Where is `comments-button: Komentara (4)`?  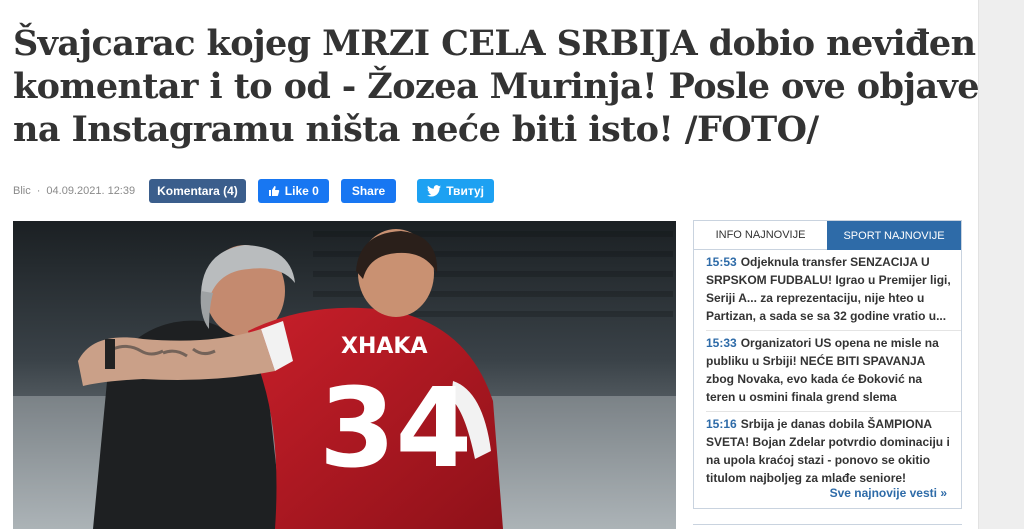
comments-button: Komentara (4) is located at coordinates (197, 191).